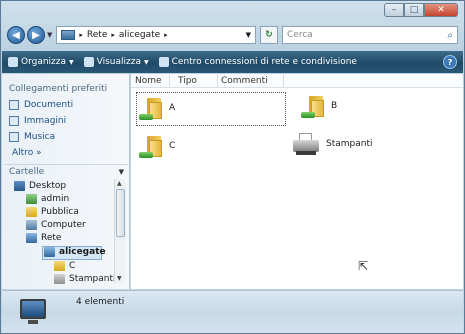 Image resolution: width=465 pixels, height=334 pixels. What do you see at coordinates (394, 10) in the screenshot?
I see `minimize-button: –` at bounding box center [394, 10].